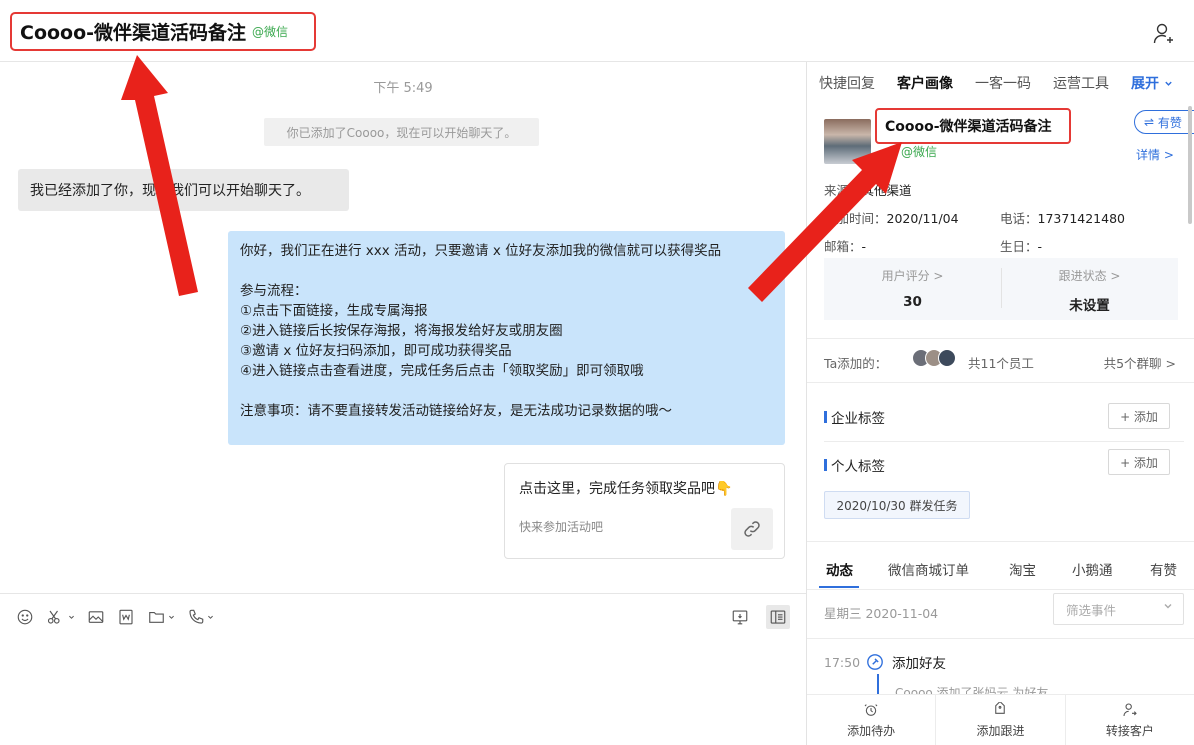 The height and width of the screenshot is (745, 1194). What do you see at coordinates (885, 662) in the screenshot?
I see `event-item: 17:50 添加好友` at bounding box center [885, 662].